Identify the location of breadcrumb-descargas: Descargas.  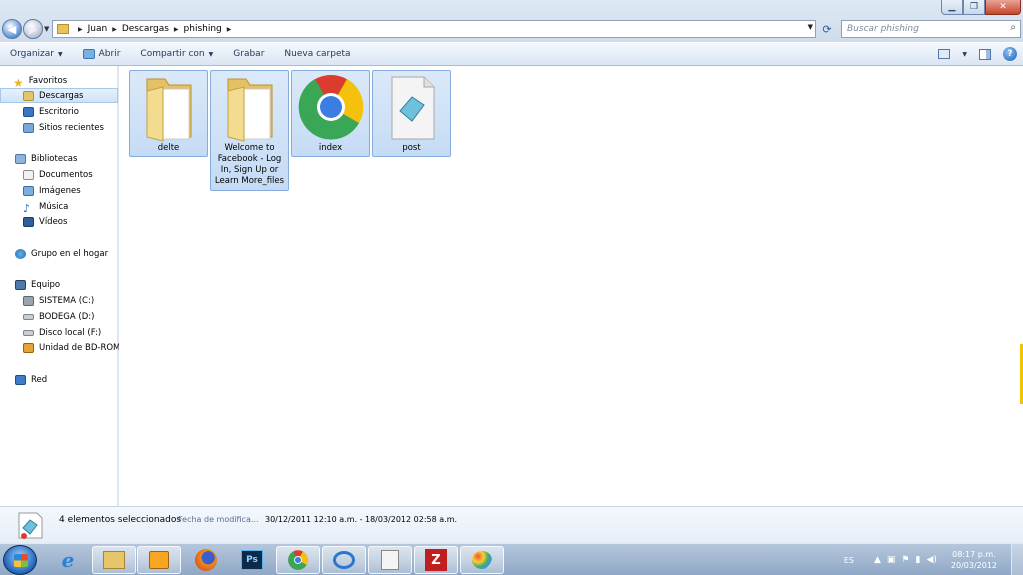
(145, 29).